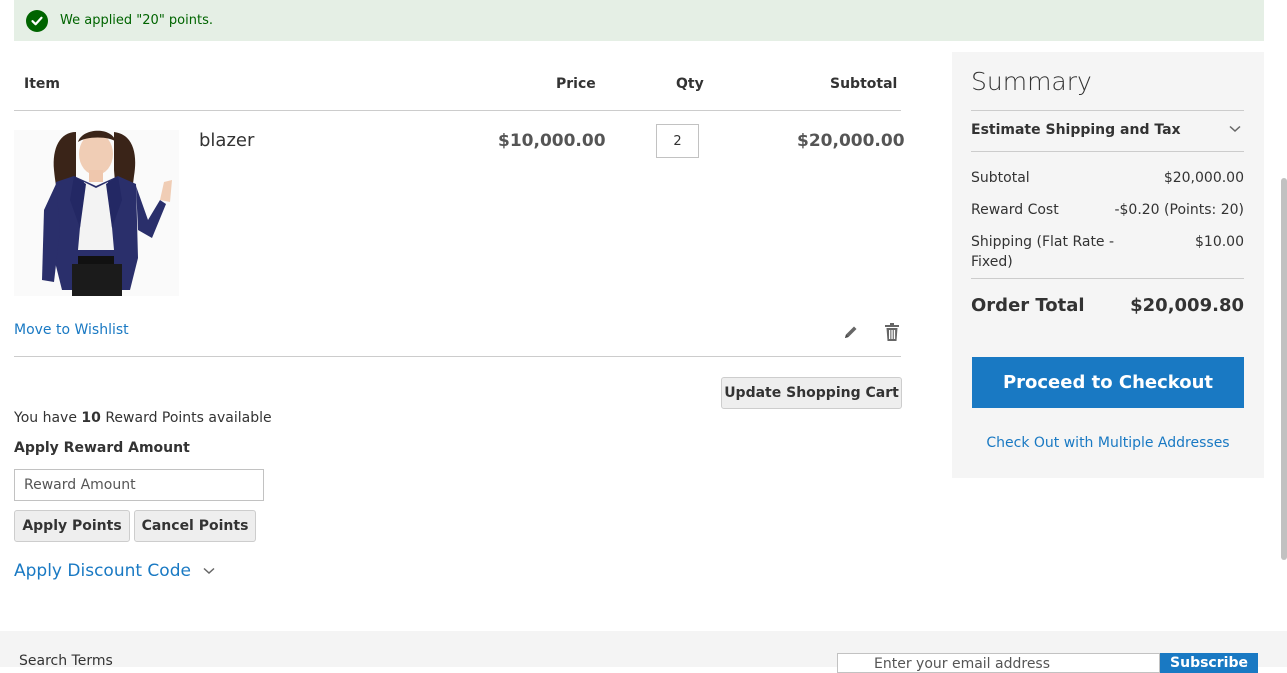 This screenshot has height=673, width=1287. I want to click on update-shopping-cart-button: Update Shopping Cart, so click(811, 393).